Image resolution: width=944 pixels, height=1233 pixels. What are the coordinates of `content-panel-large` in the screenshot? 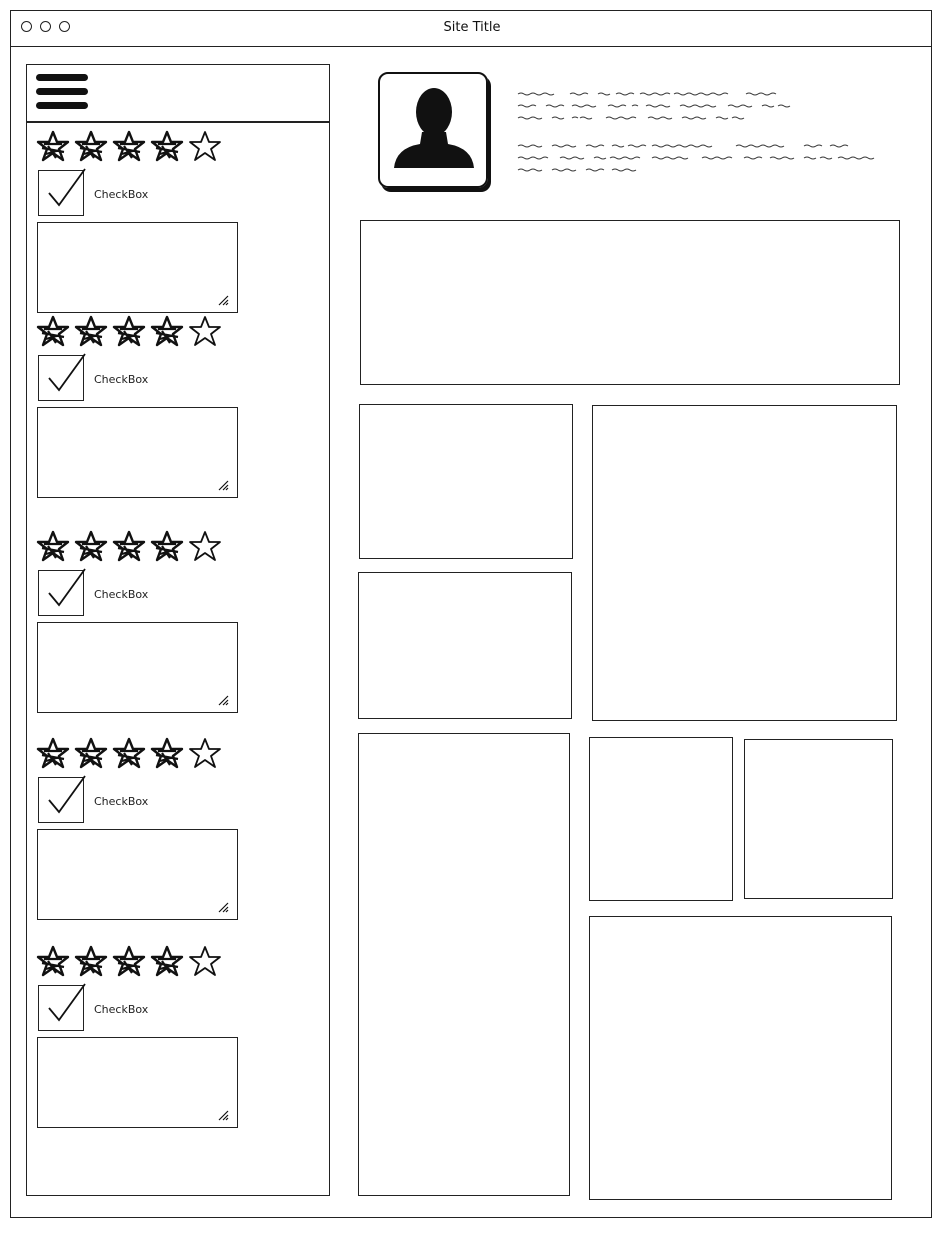 It's located at (744, 563).